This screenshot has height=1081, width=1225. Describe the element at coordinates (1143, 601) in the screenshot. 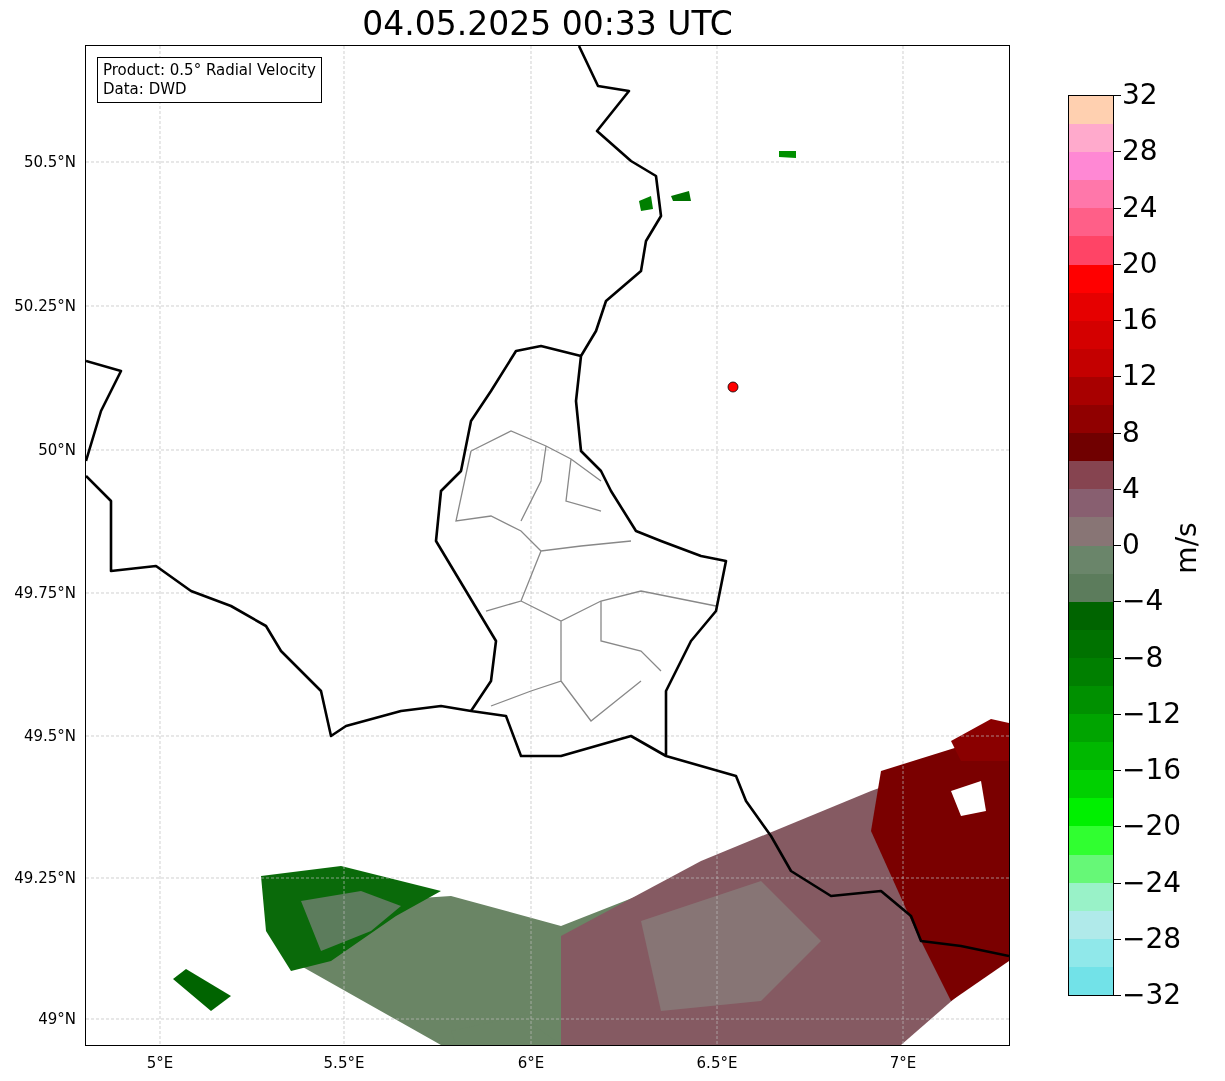

I see `colorbar-tick-label: −4` at that location.